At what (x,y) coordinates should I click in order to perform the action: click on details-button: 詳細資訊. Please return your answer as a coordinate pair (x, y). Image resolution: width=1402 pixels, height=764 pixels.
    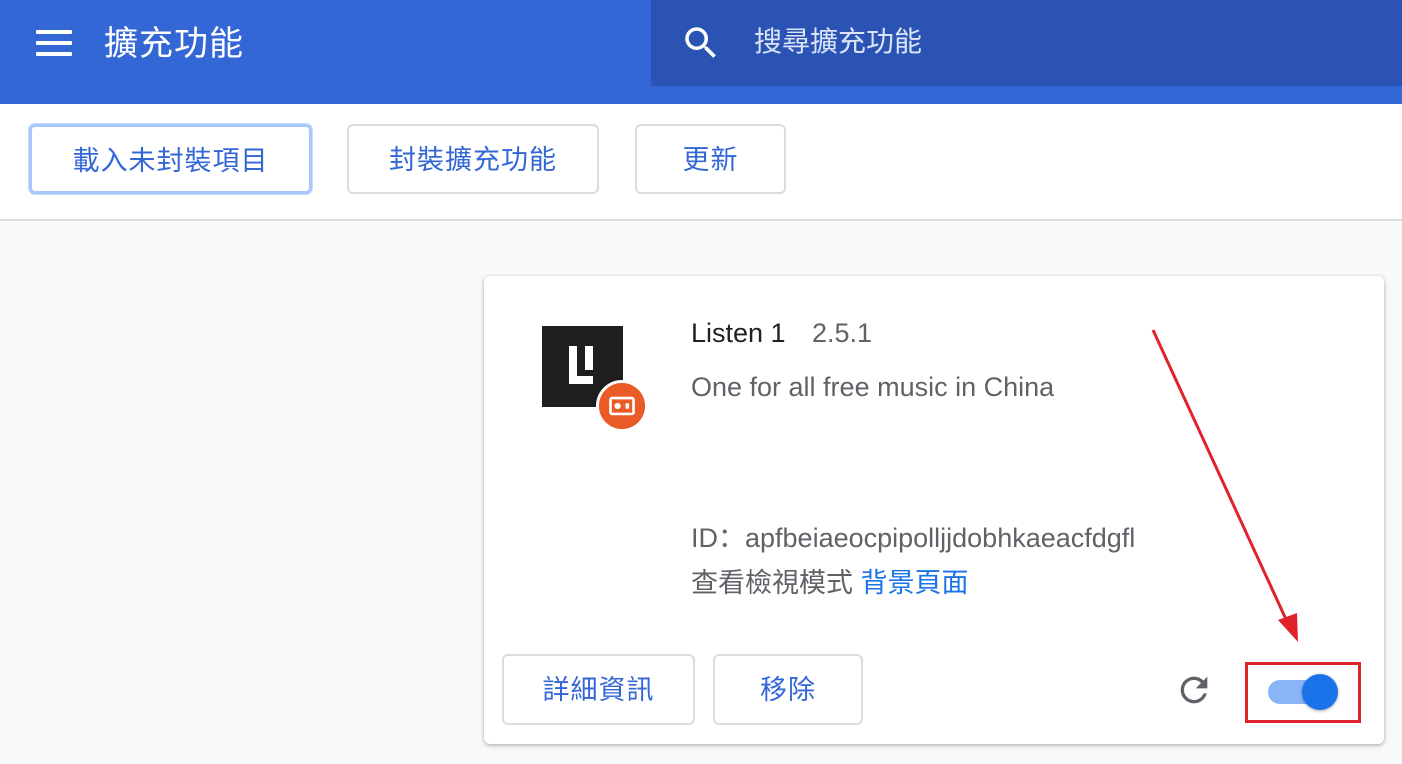
    Looking at the image, I should click on (598, 689).